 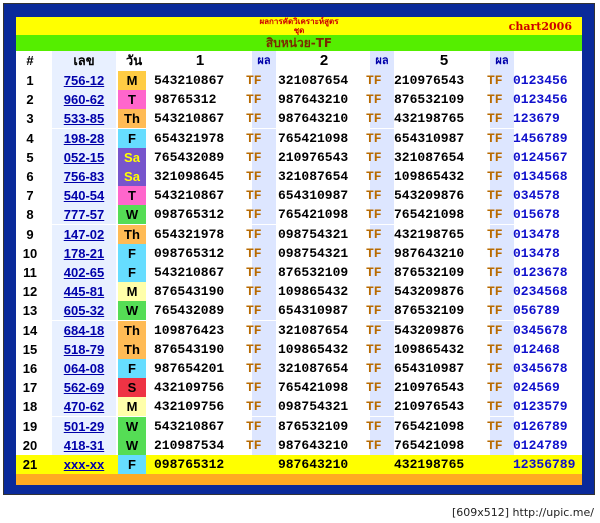 What do you see at coordinates (84, 272) in the screenshot?
I see `lek-link: 402-65` at bounding box center [84, 272].